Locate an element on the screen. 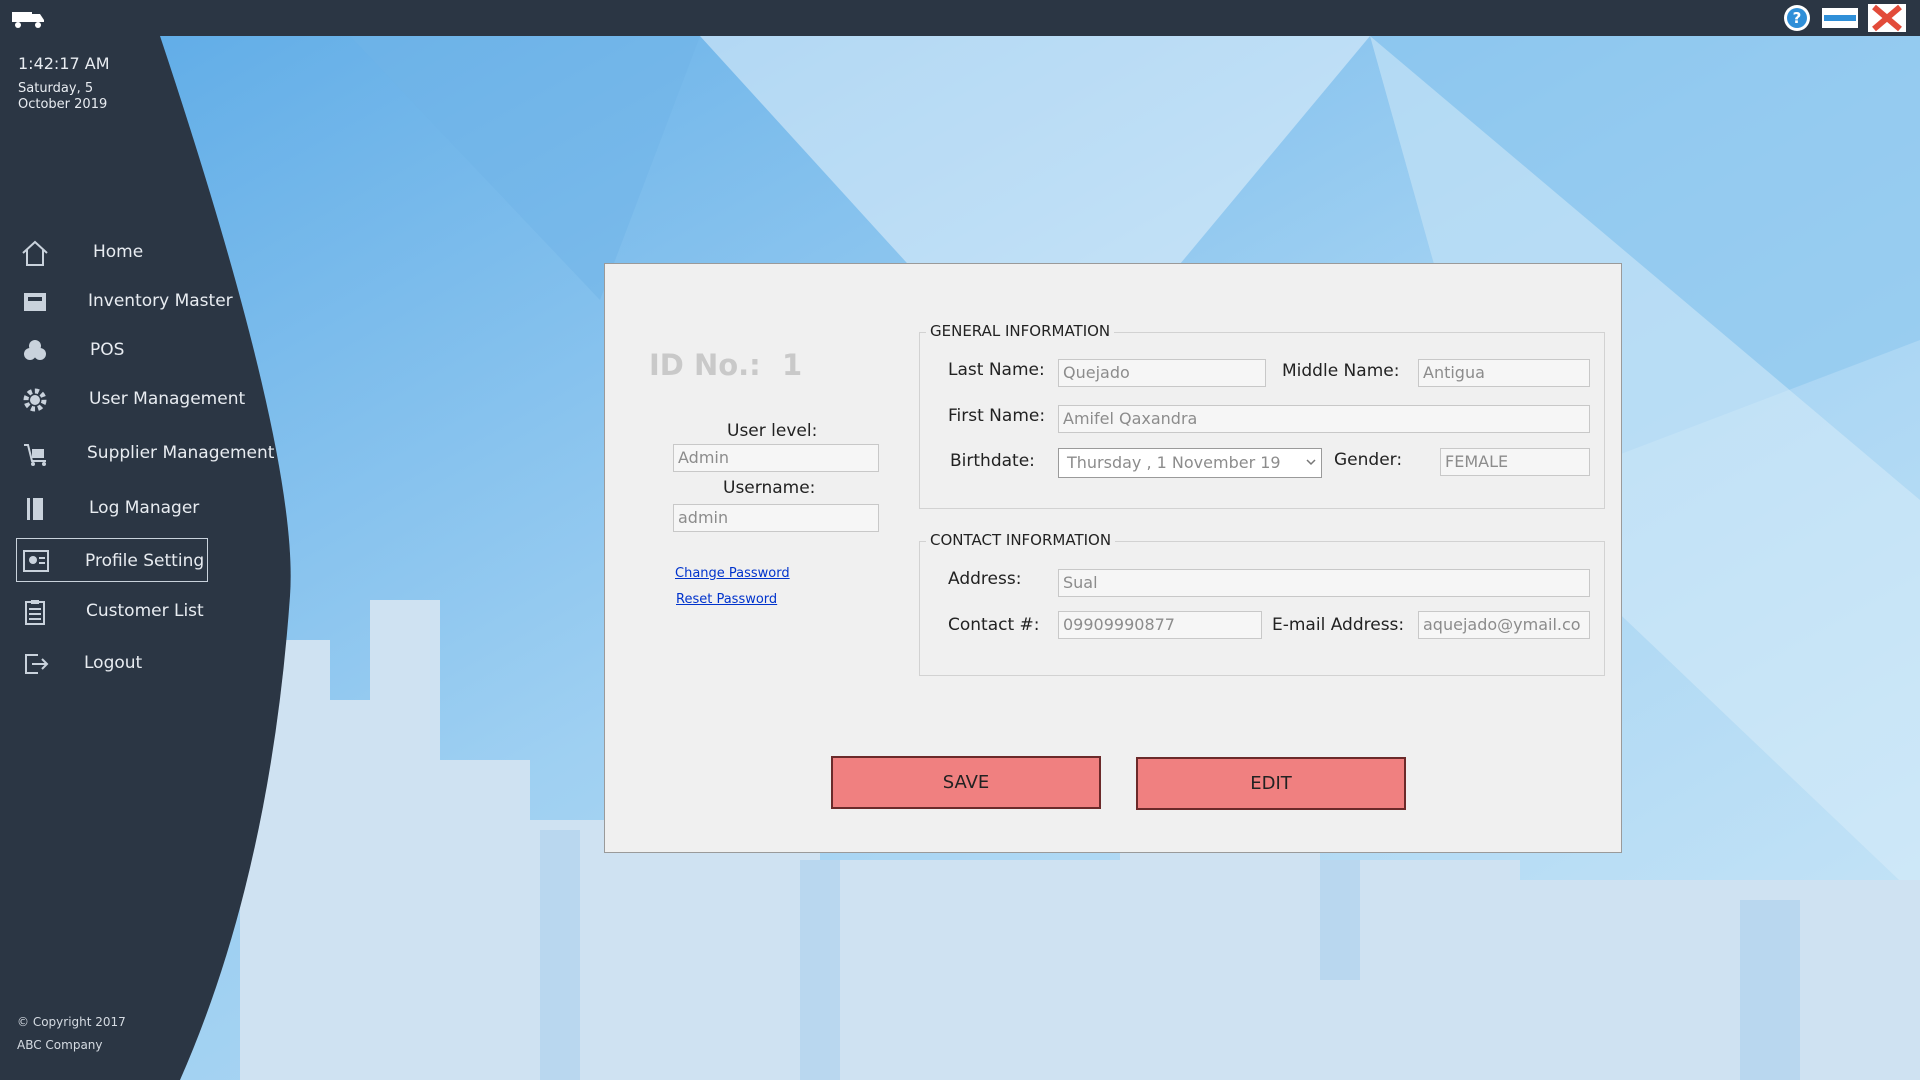 The height and width of the screenshot is (1080, 1920). minimize-bar-icon is located at coordinates (1840, 18).